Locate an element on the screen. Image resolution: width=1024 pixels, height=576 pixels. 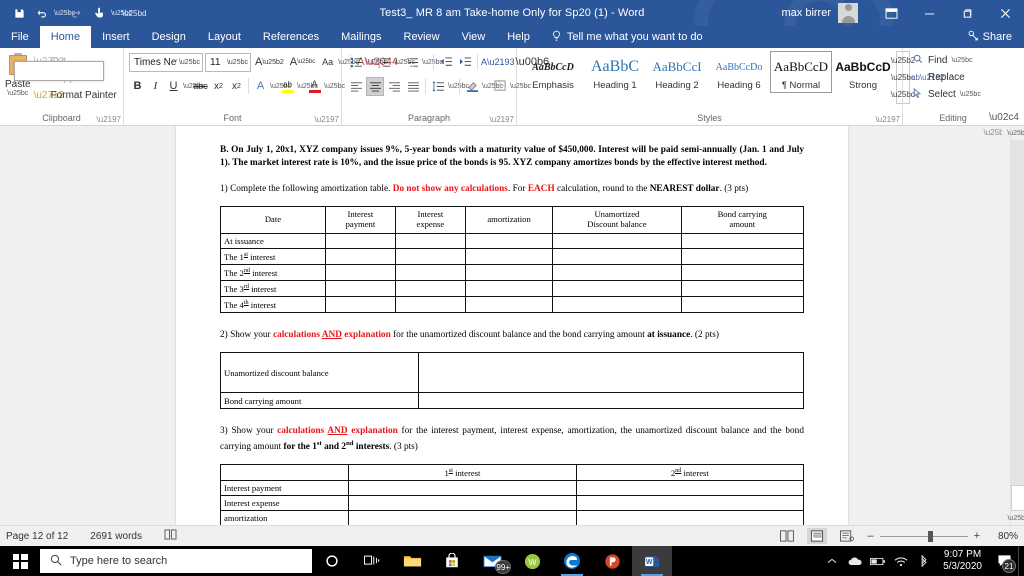
format-painter-button: \u2712 Format Painter is located at coordinates (75, 95).